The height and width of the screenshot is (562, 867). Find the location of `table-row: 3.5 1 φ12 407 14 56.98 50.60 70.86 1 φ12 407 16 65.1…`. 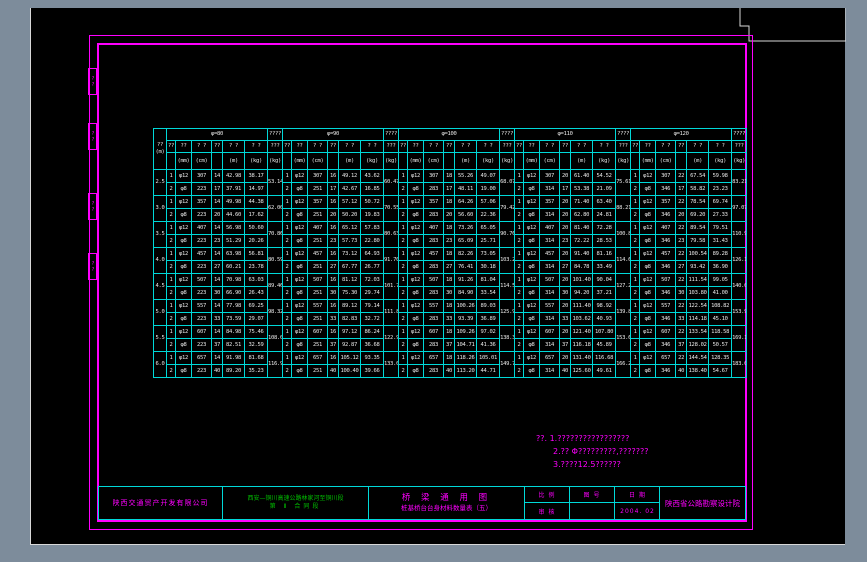

table-row: 3.5 1 φ12 407 14 56.98 50.60 70.86 1 φ12 407 16 65.1… is located at coordinates (450, 234).